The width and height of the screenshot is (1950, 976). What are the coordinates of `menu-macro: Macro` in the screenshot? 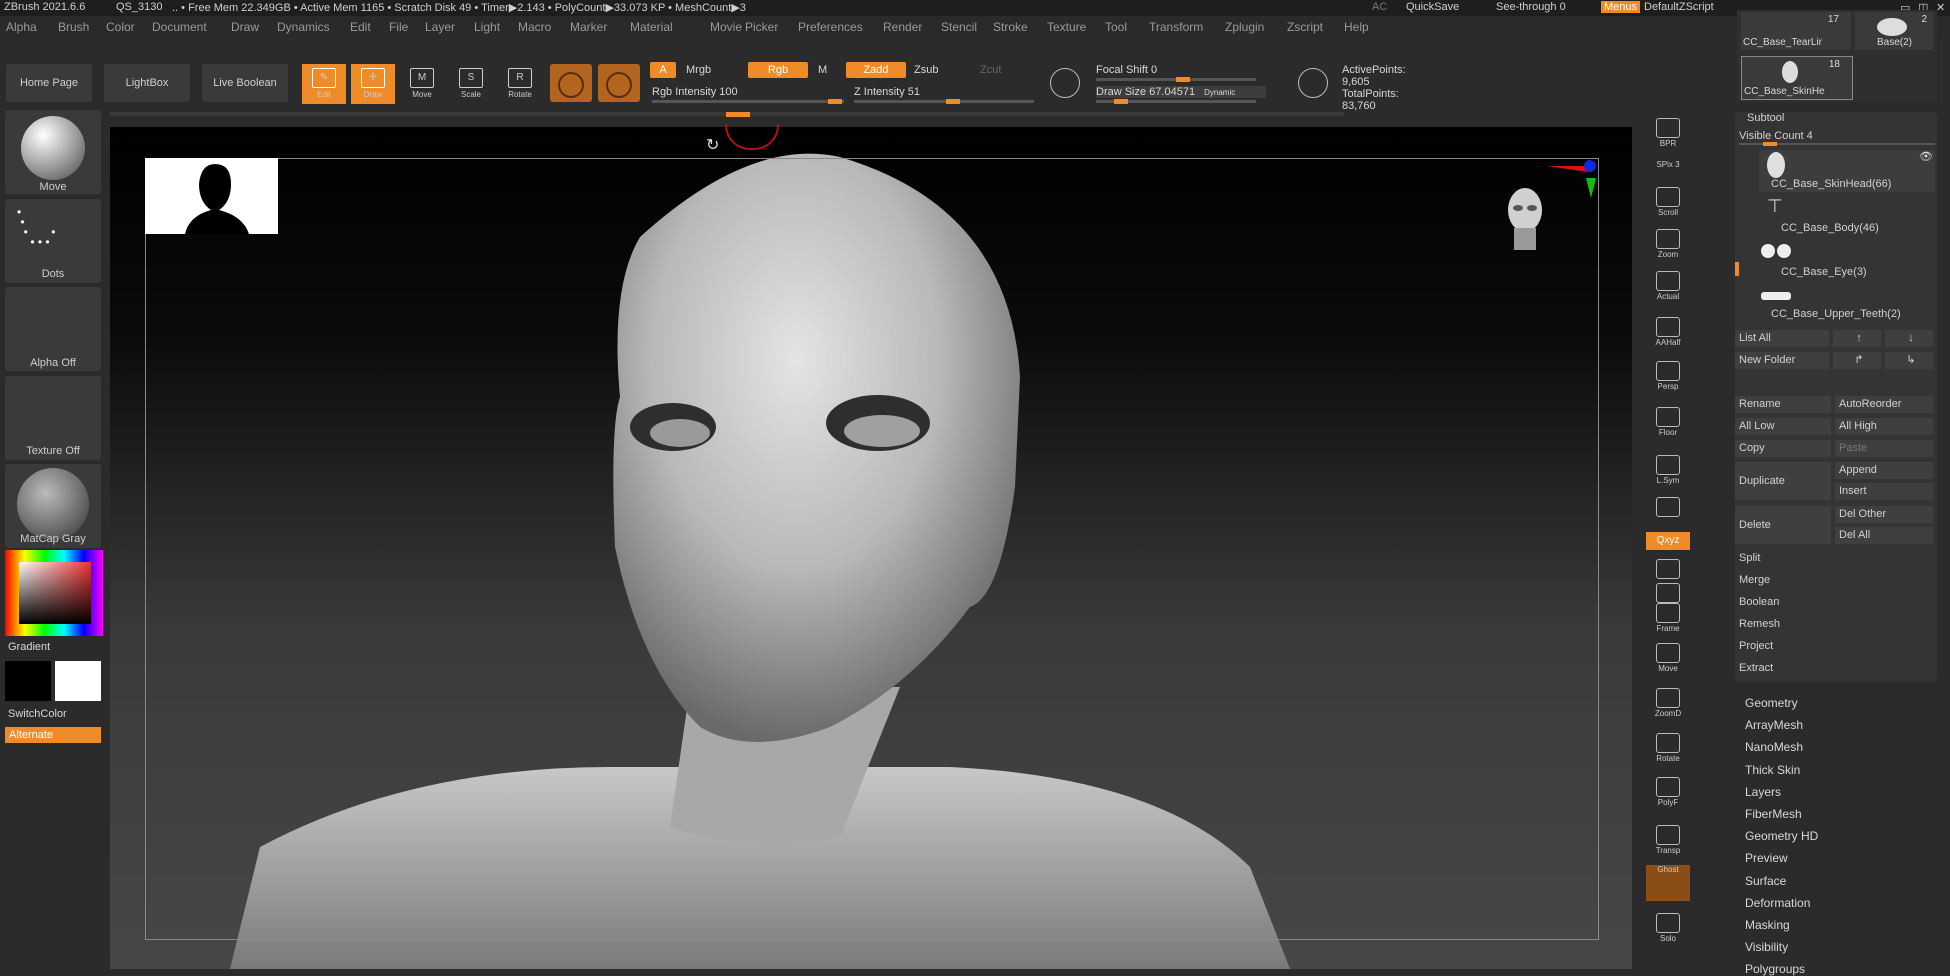 It's located at (534, 27).